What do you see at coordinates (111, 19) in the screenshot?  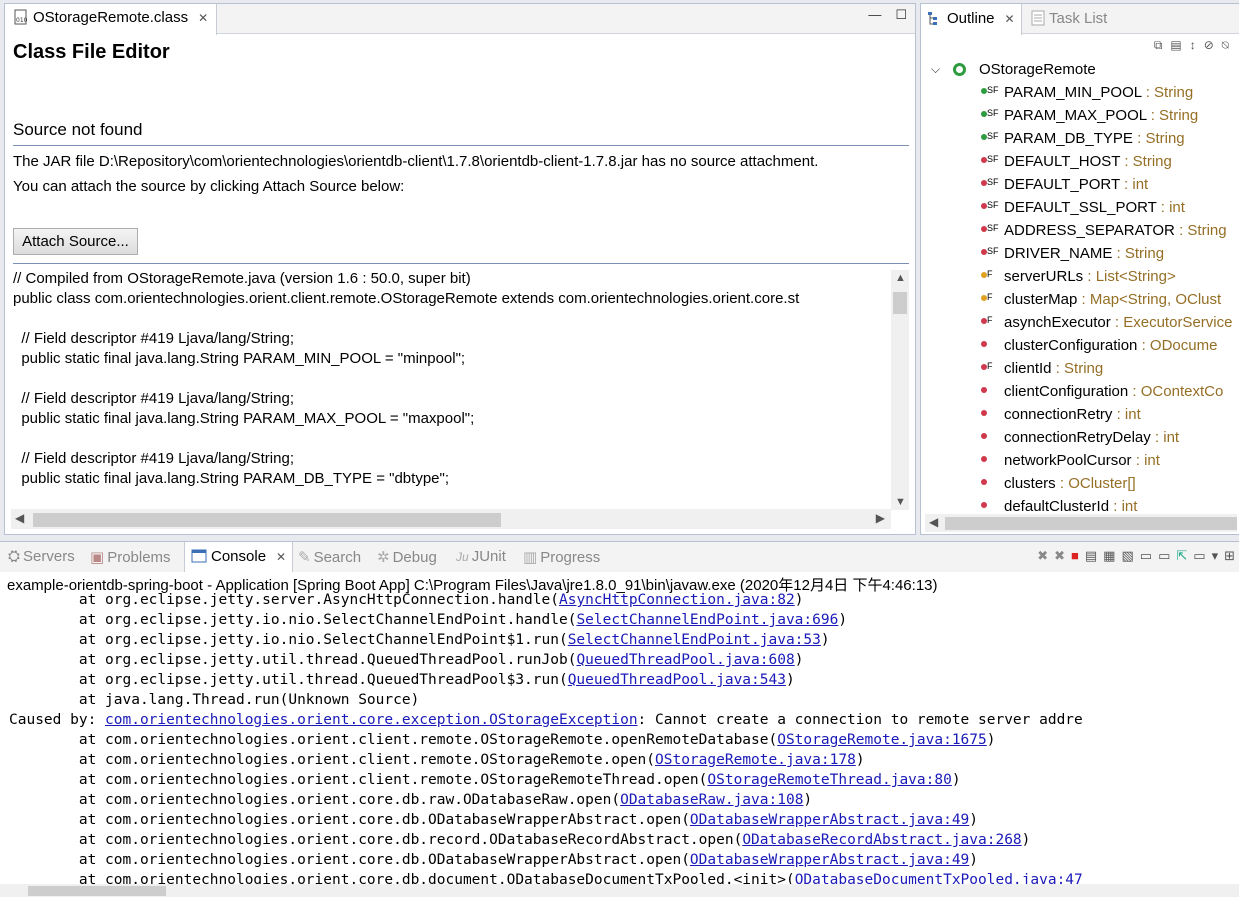 I see `editor-tab: 010 OStorageRemote.class ✕` at bounding box center [111, 19].